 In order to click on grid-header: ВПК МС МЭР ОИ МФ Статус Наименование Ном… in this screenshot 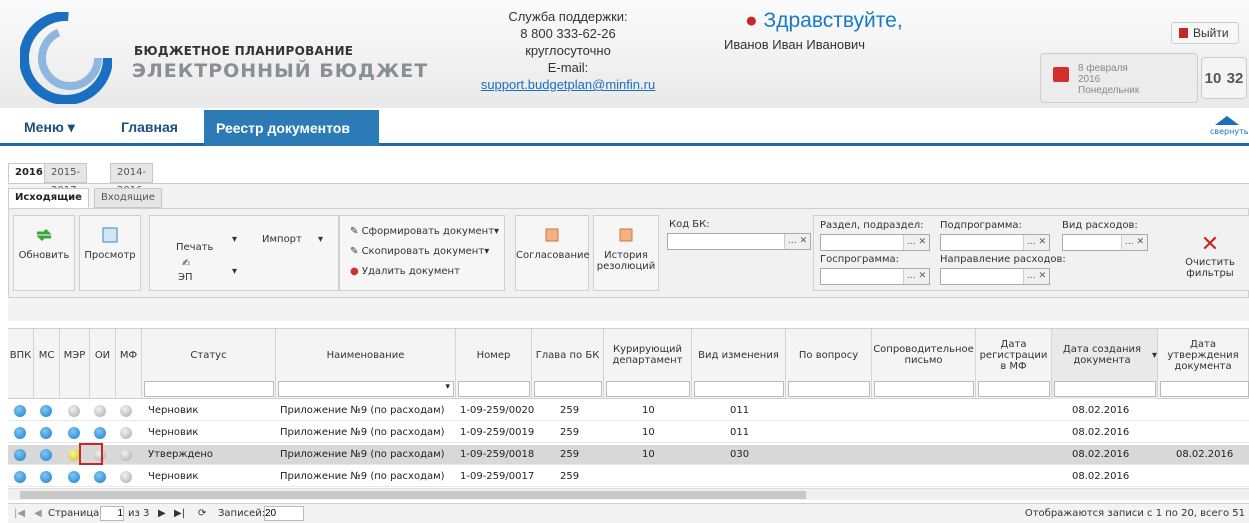, I will do `click(628, 364)`.